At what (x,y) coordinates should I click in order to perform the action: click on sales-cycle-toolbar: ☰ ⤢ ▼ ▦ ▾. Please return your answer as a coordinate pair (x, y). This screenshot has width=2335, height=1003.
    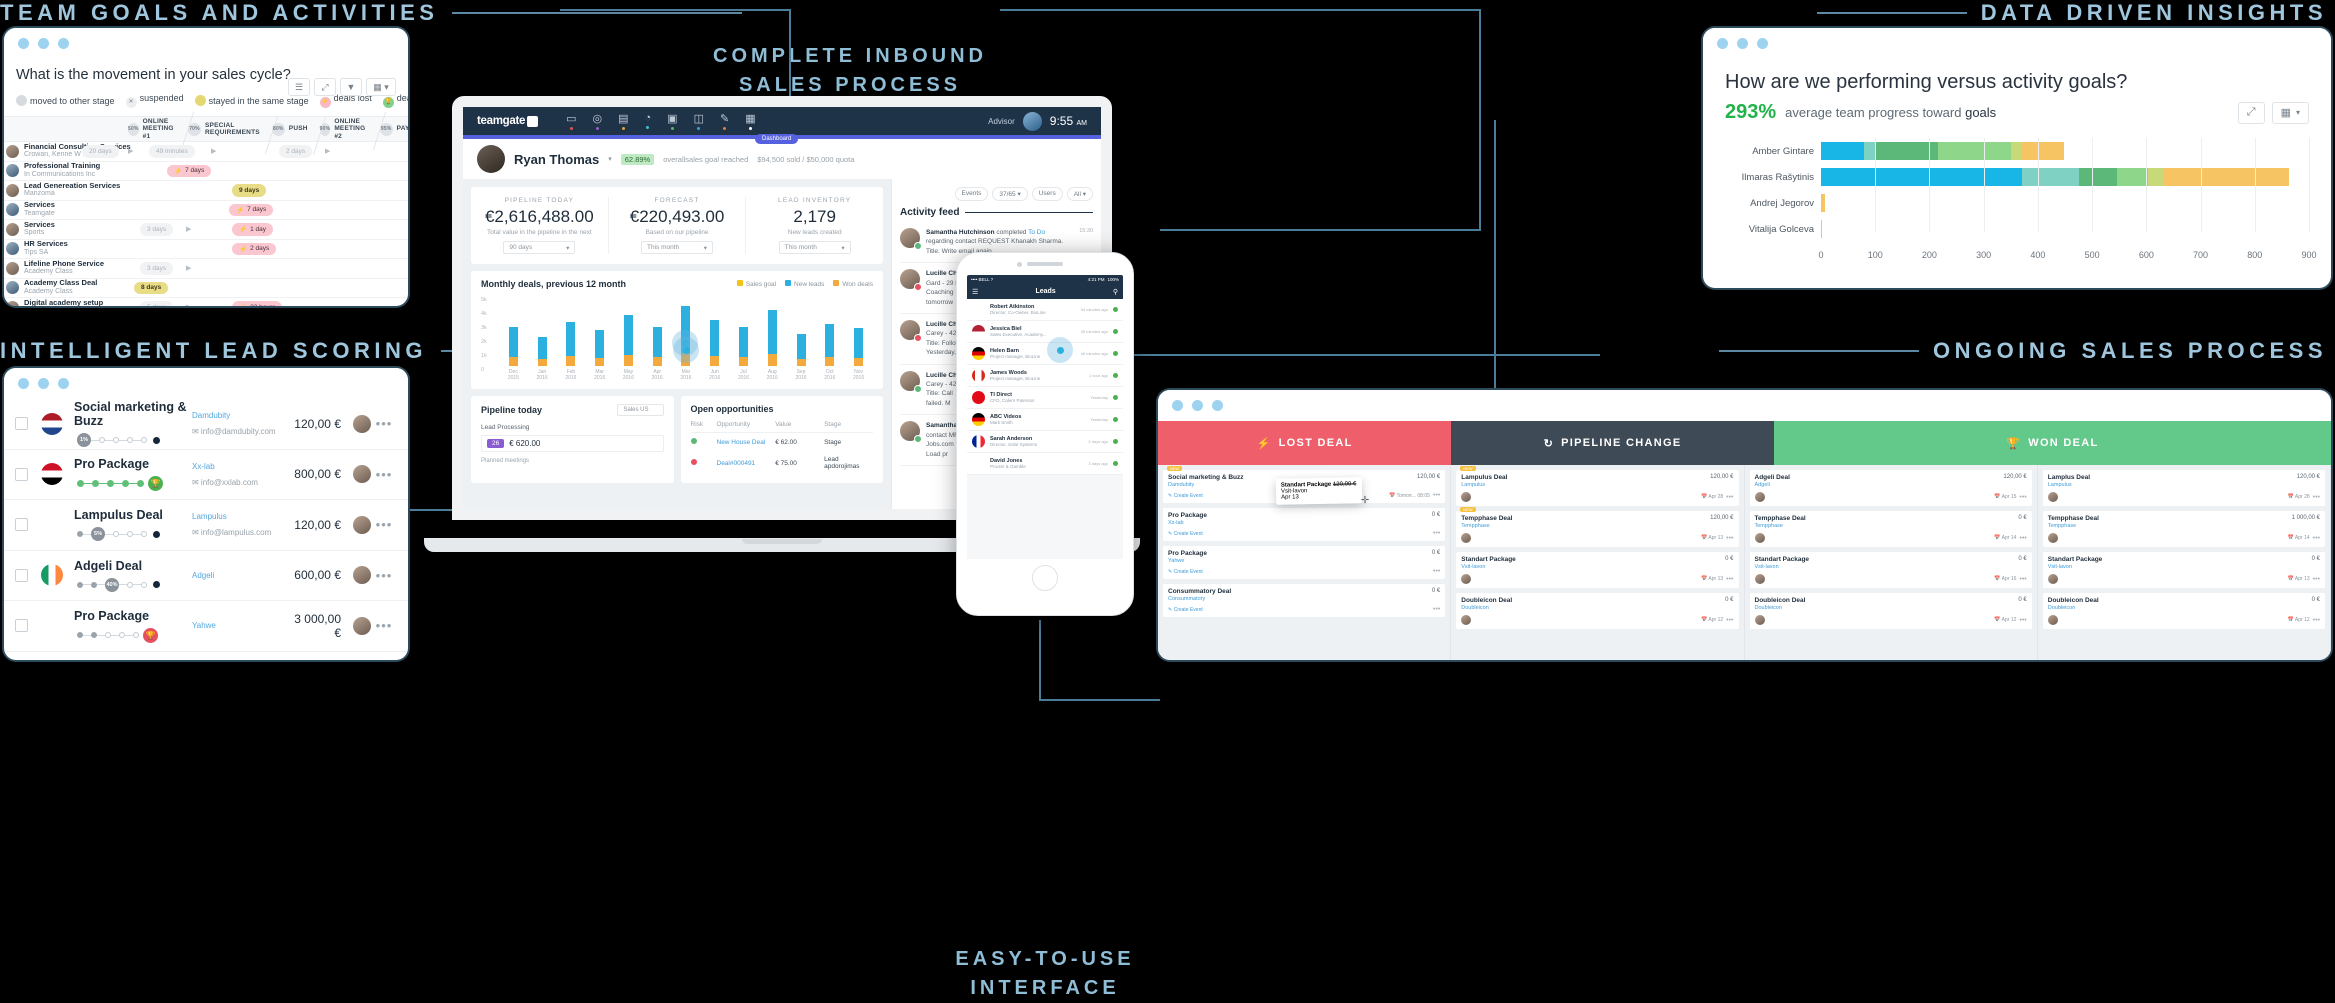
    Looking at the image, I should click on (342, 87).